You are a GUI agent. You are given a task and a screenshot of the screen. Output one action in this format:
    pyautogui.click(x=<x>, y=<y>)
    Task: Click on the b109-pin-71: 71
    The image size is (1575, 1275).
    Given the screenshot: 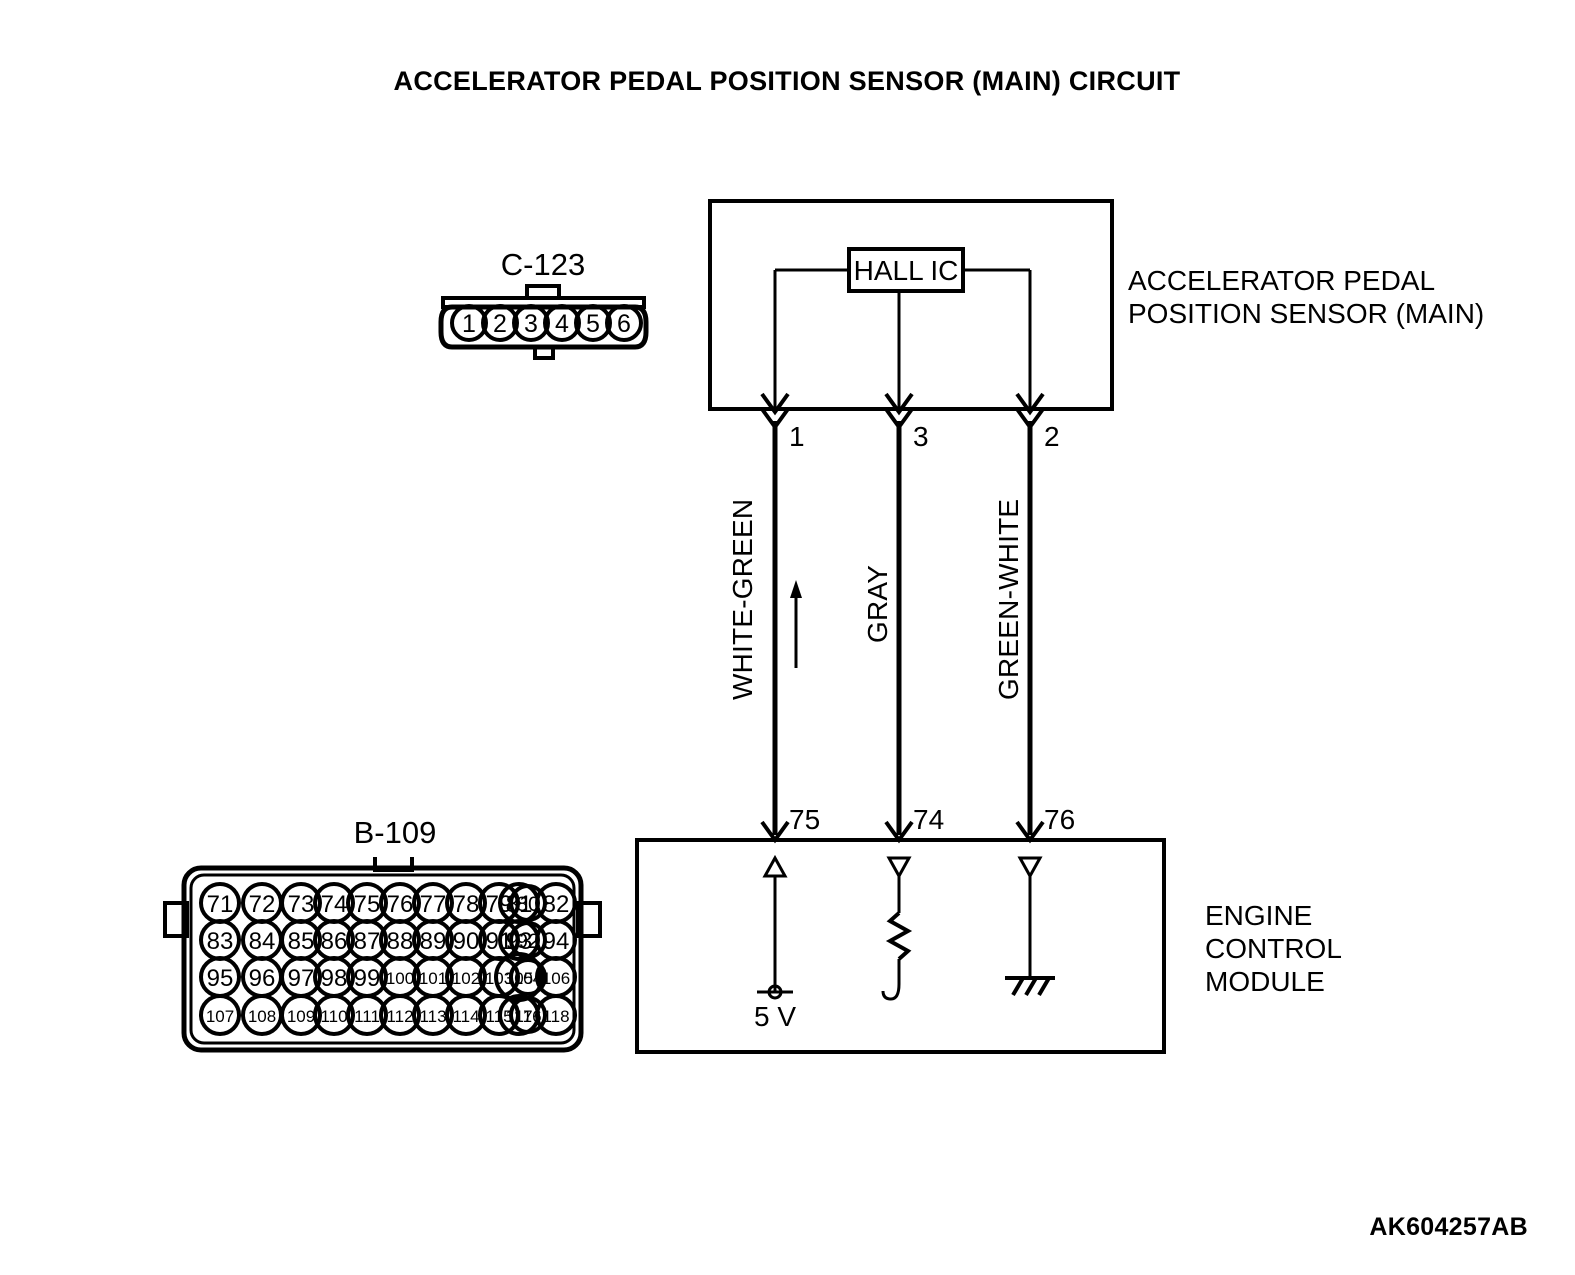 What is the action you would take?
    pyautogui.click(x=220, y=904)
    